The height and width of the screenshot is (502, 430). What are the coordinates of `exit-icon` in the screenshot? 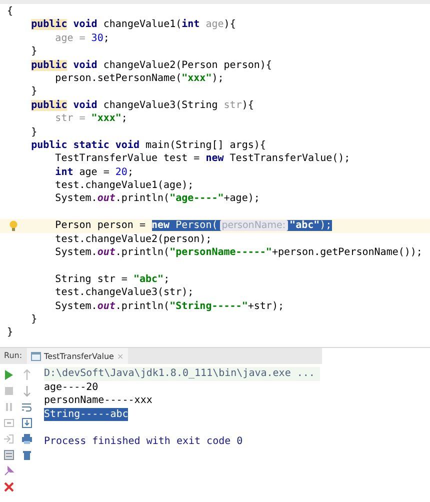 It's located at (9, 439).